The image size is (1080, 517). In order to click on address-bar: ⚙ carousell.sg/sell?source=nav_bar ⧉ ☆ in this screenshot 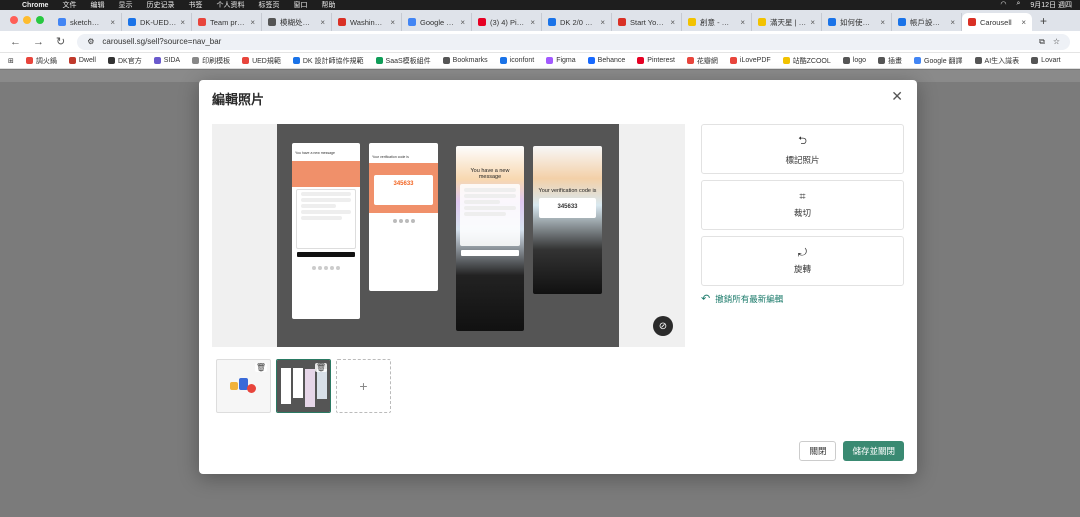, I will do `click(573, 41)`.